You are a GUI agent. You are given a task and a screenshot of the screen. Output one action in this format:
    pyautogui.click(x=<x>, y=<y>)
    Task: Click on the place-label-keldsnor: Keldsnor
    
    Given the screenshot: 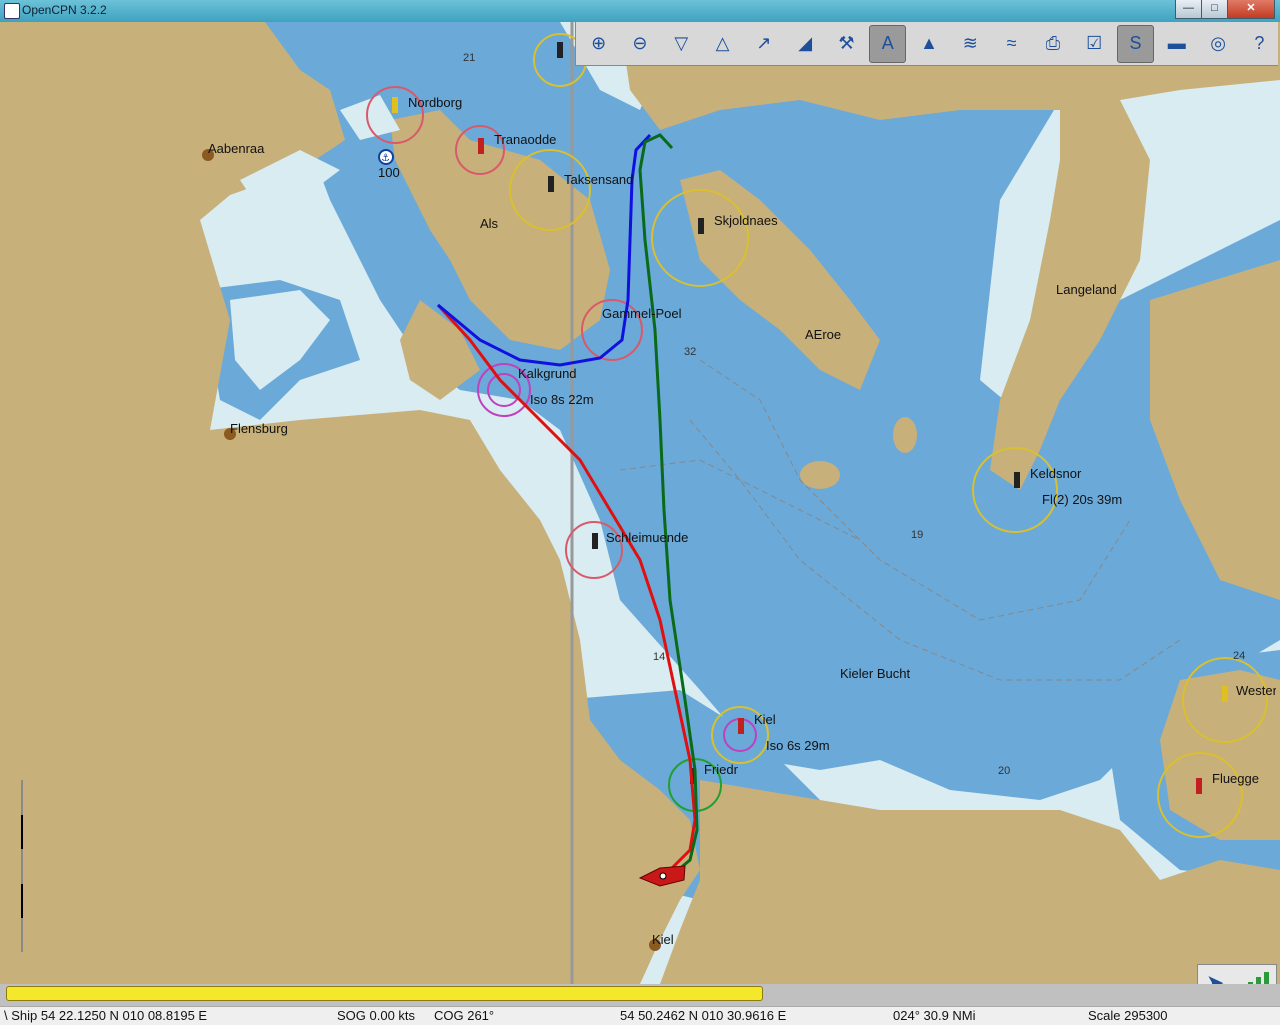 What is the action you would take?
    pyautogui.click(x=1056, y=473)
    